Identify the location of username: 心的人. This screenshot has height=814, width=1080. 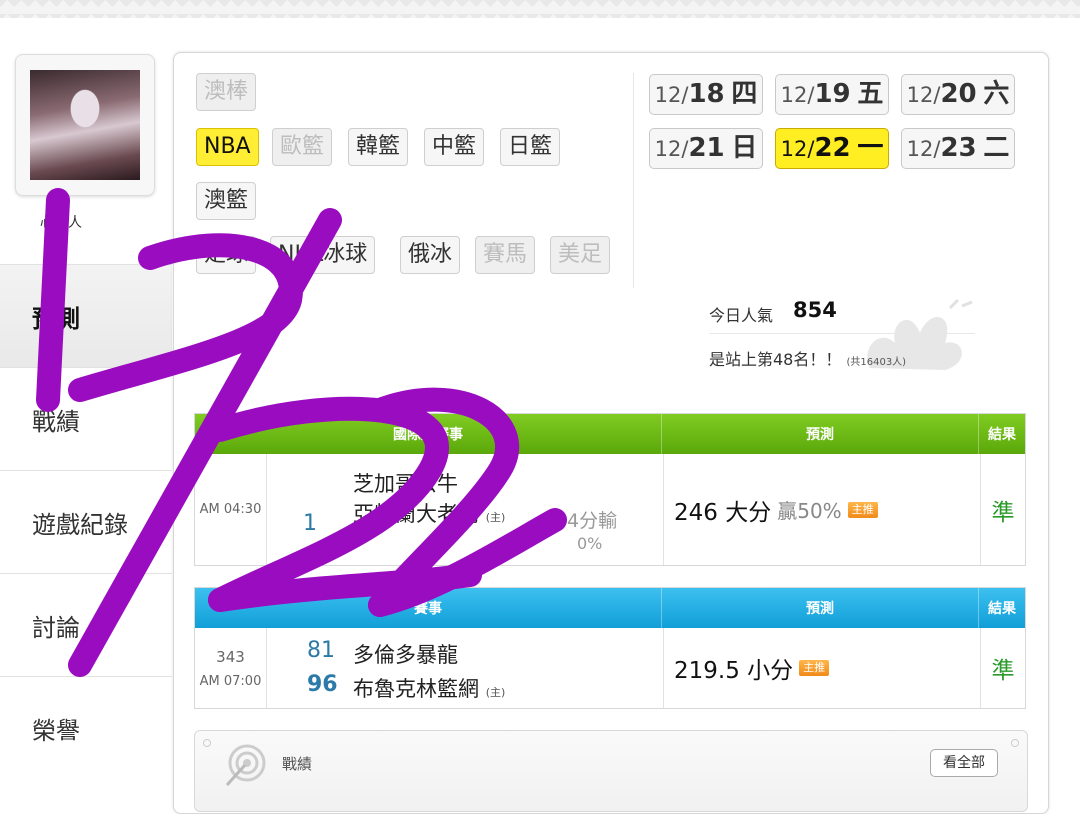
(61, 222).